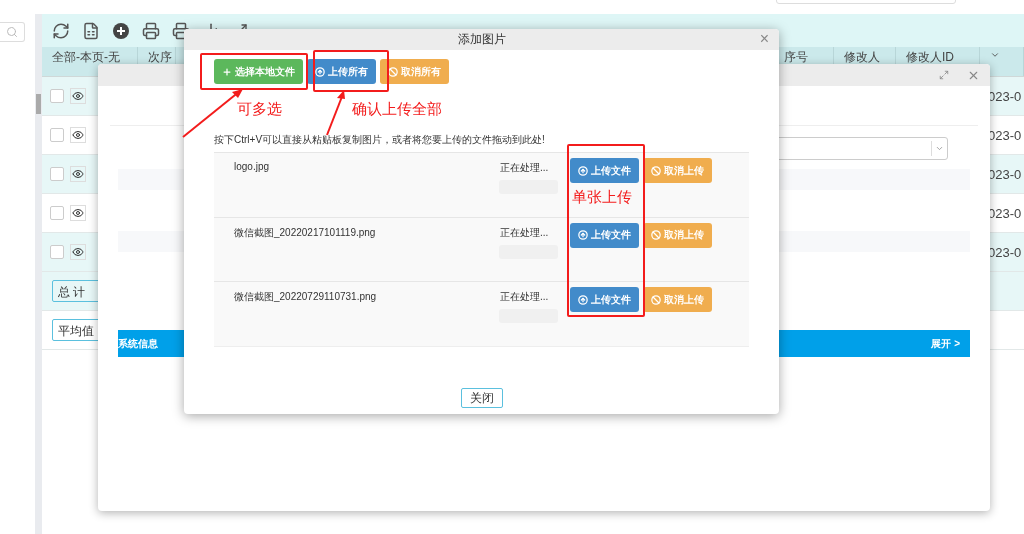 The height and width of the screenshot is (534, 1024). What do you see at coordinates (38, 104) in the screenshot?
I see `splitter-handle` at bounding box center [38, 104].